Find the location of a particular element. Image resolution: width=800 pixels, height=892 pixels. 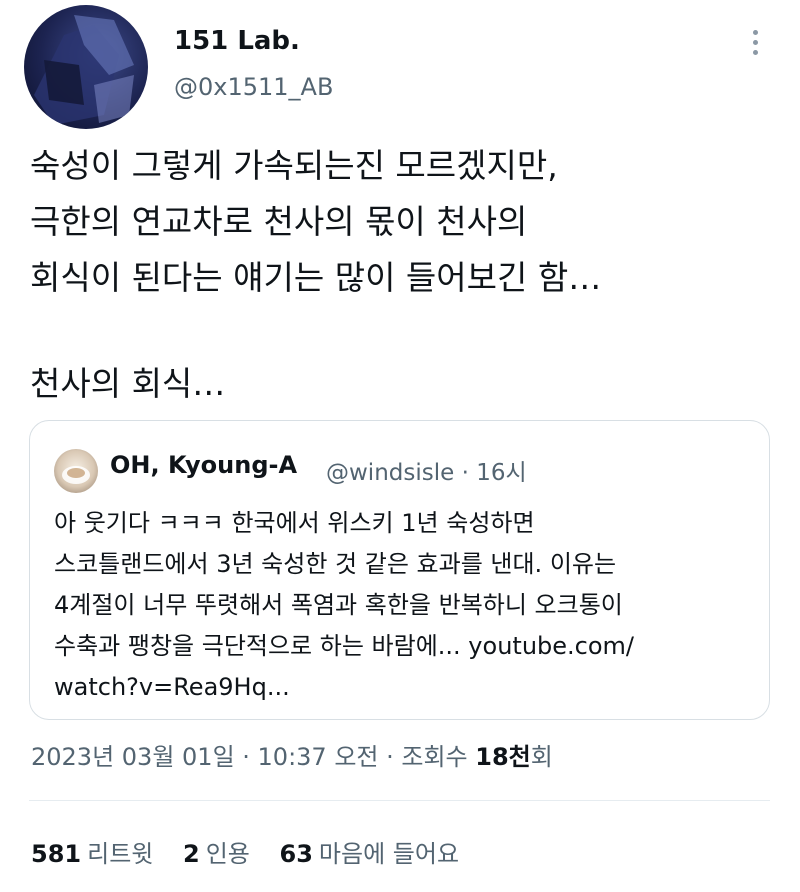

quoted-line: 아 웃기다 ㅋㅋㅋ 한국에서 위스키 1년 숙성하면 is located at coordinates (294, 523).